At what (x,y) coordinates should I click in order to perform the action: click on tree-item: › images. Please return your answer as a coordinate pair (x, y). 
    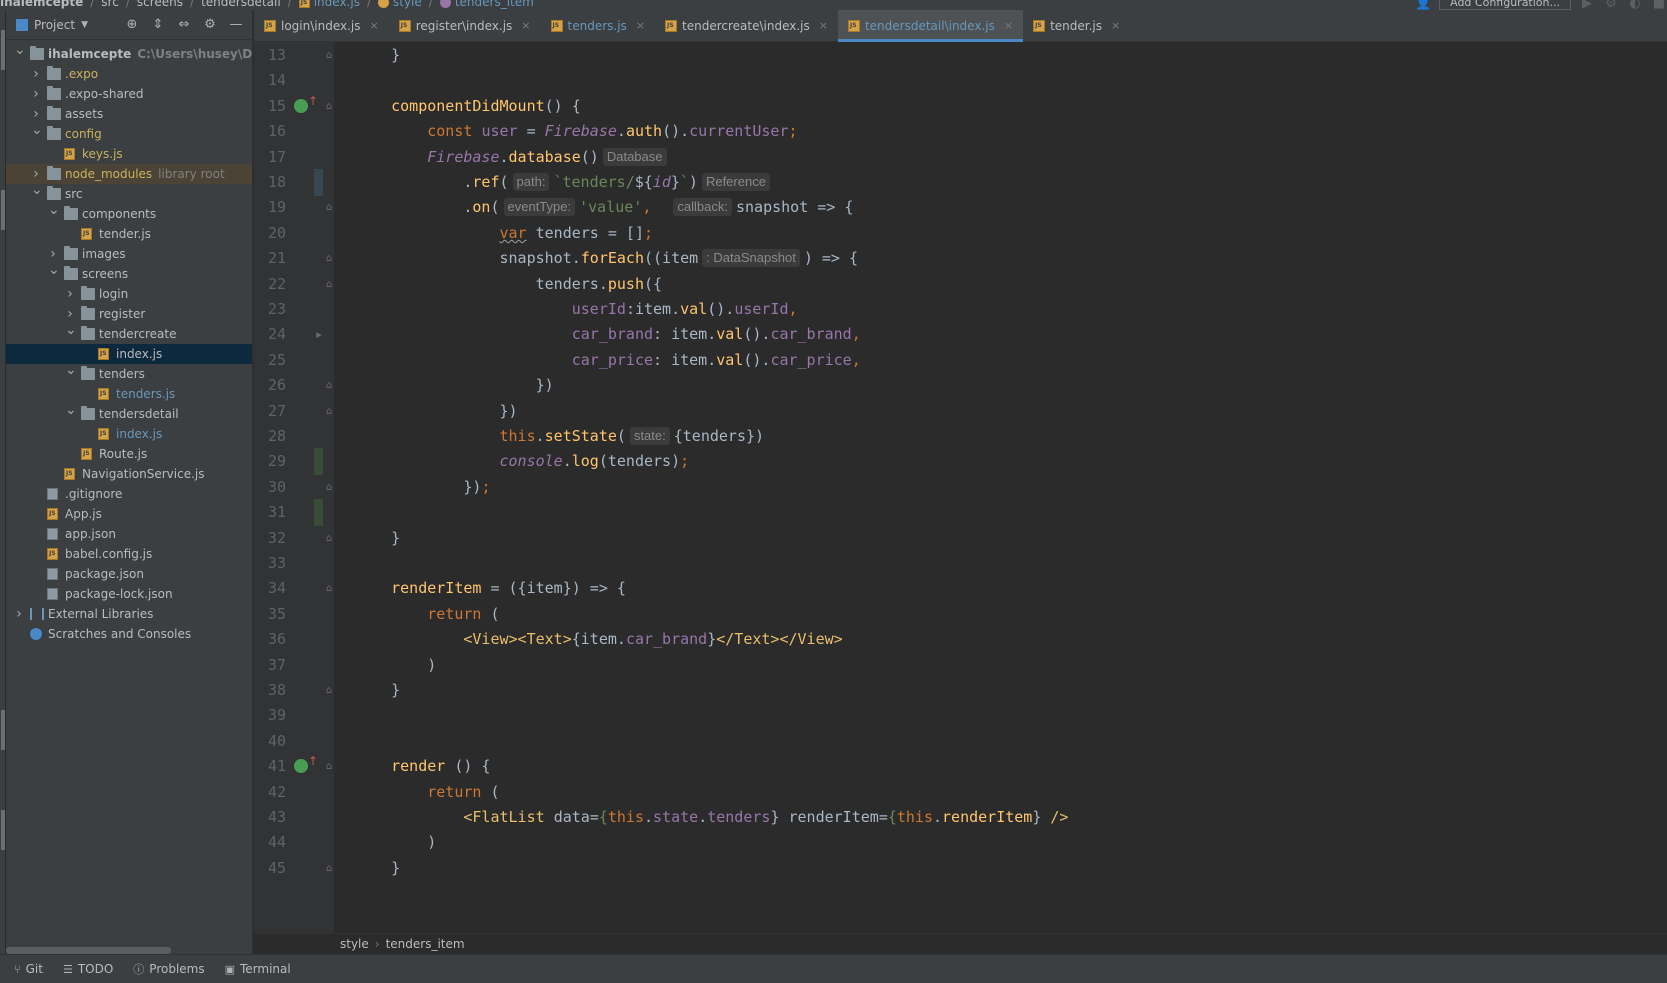
    Looking at the image, I should click on (129, 254).